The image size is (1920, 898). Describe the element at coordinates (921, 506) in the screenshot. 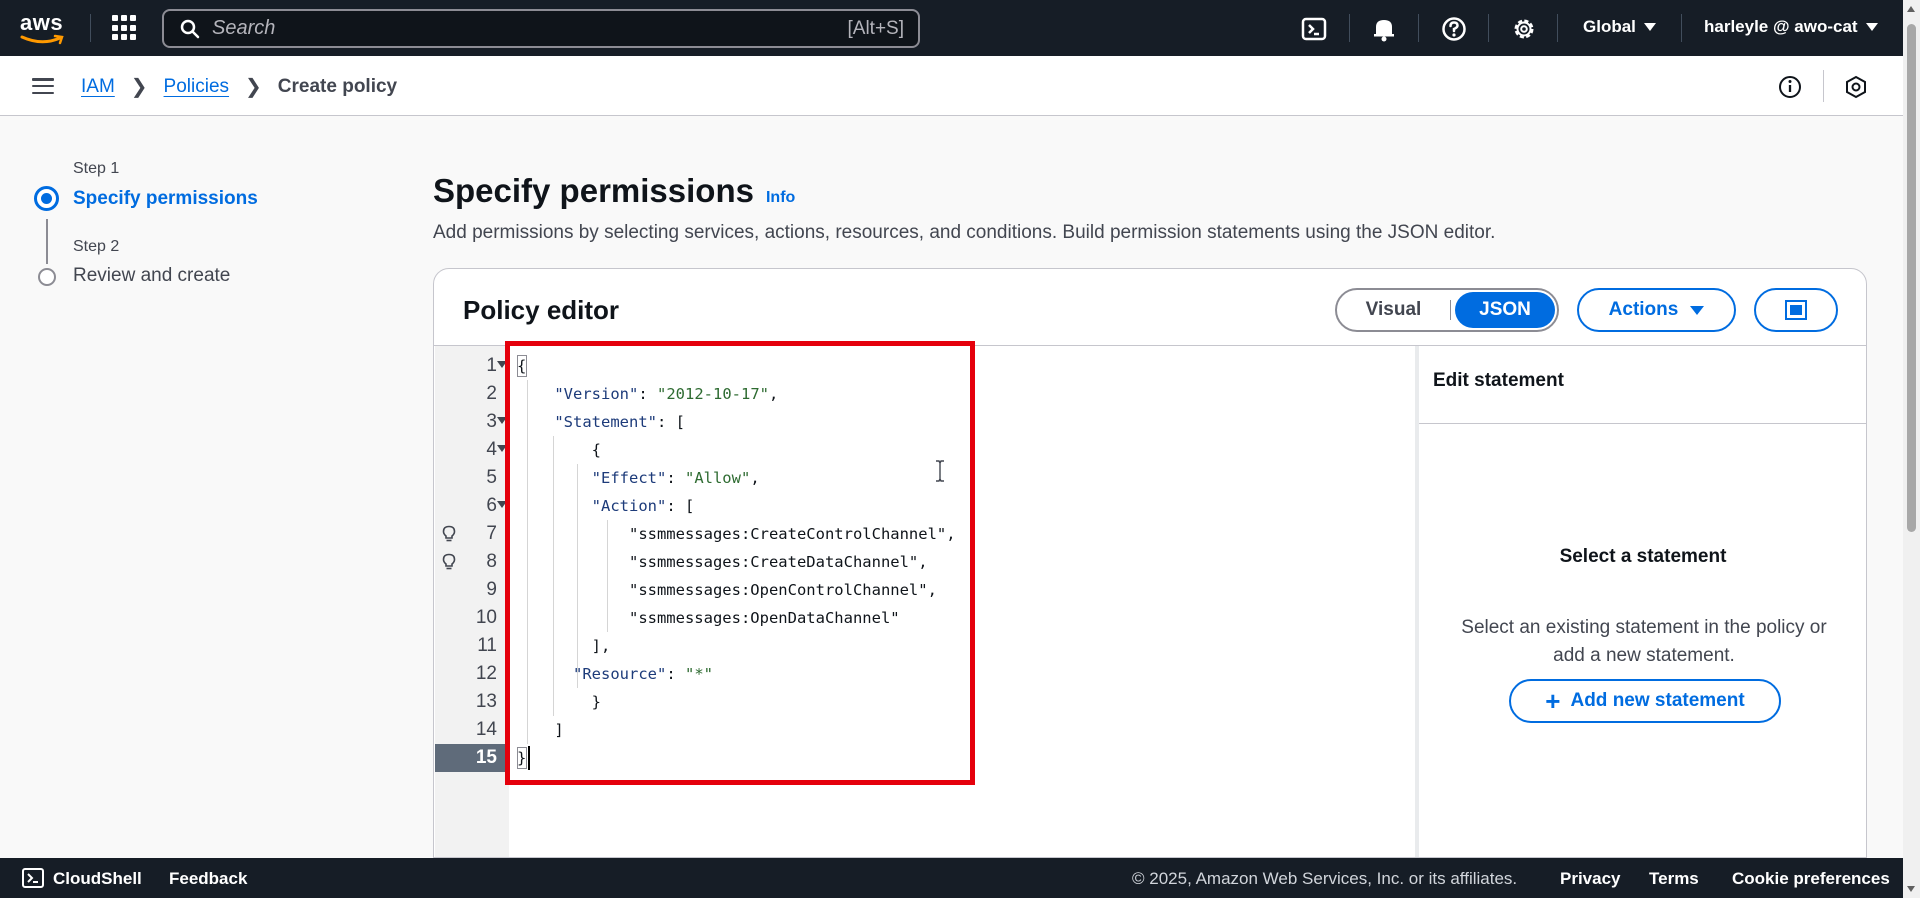

I see `code-line: 6 "Action": [` at that location.